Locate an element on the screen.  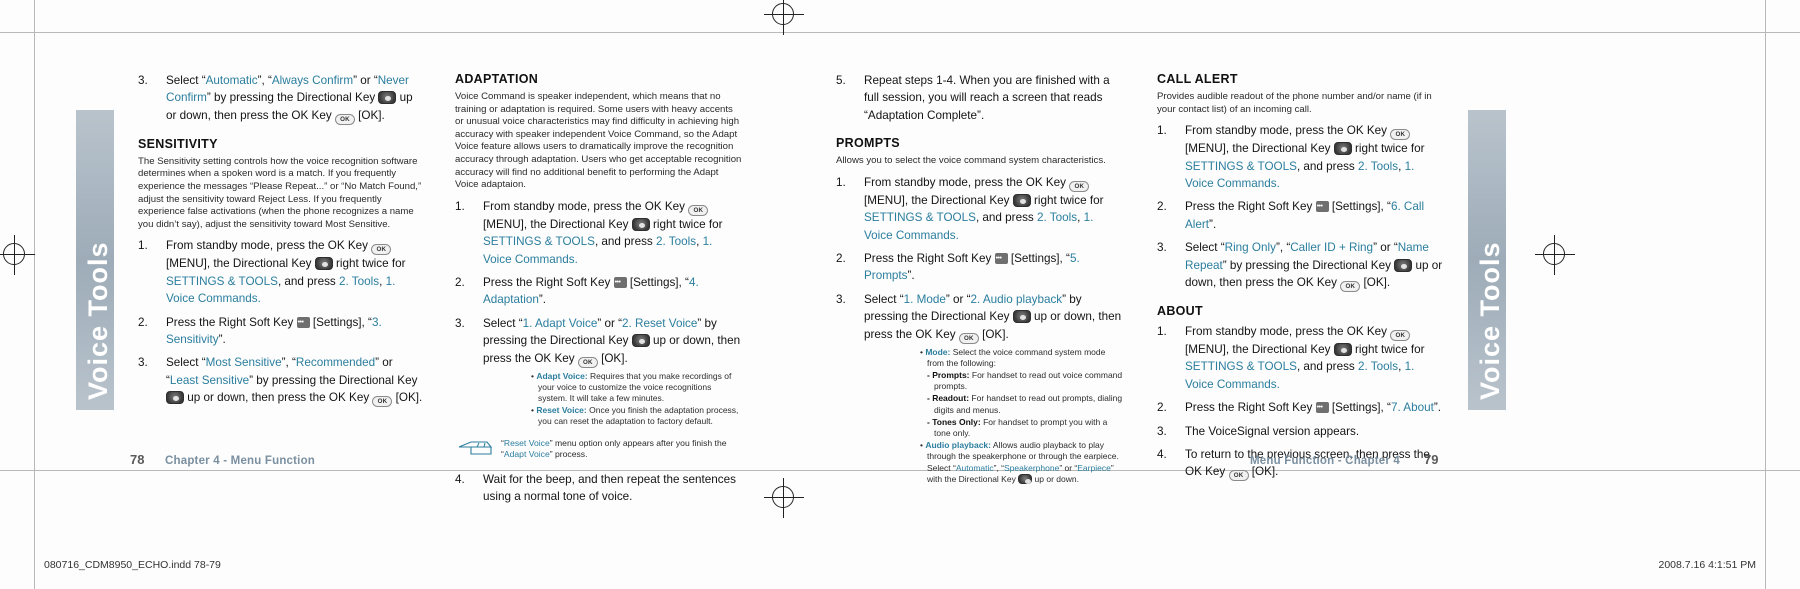
step-text: ”. is located at coordinates (222, 339).